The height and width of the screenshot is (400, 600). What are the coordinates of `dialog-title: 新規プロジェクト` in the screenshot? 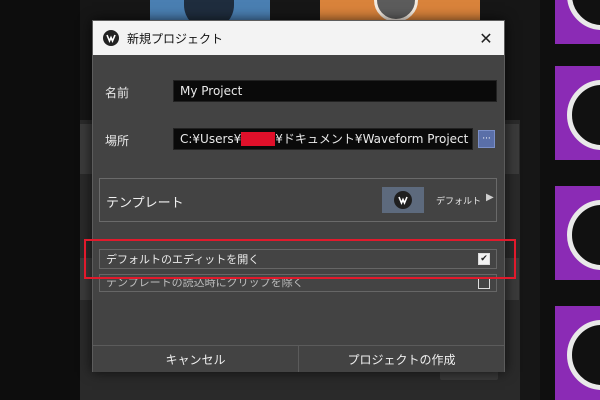 It's located at (175, 38).